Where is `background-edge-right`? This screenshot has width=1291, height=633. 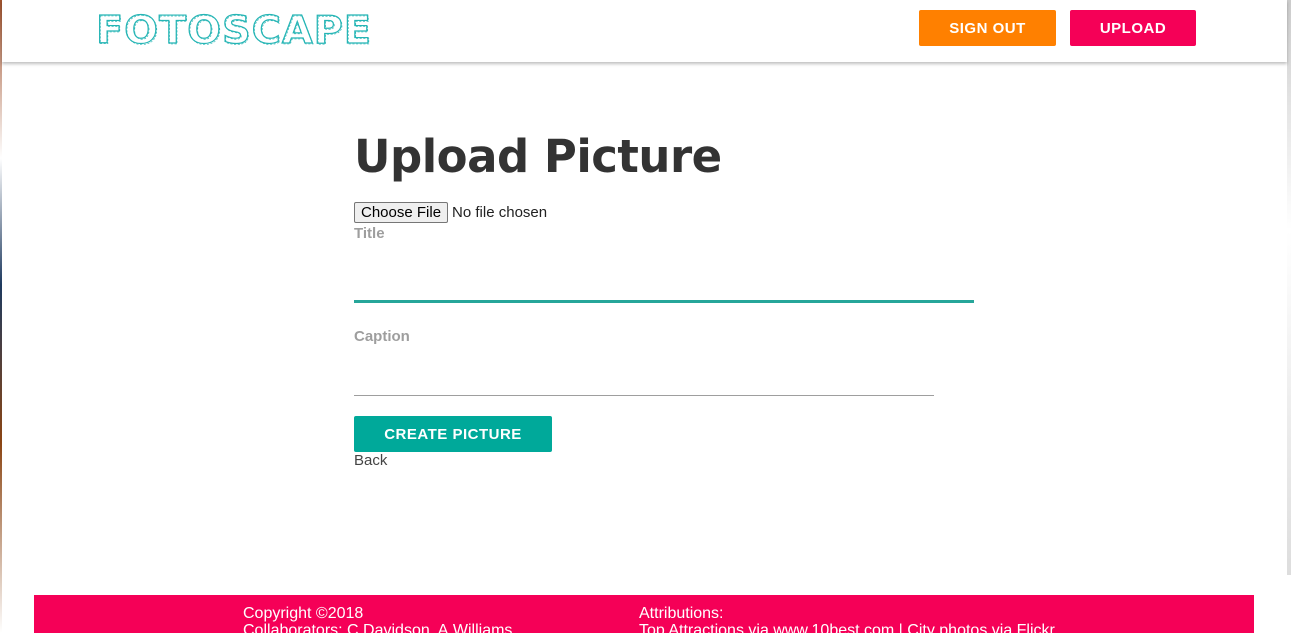
background-edge-right is located at coordinates (1289, 287).